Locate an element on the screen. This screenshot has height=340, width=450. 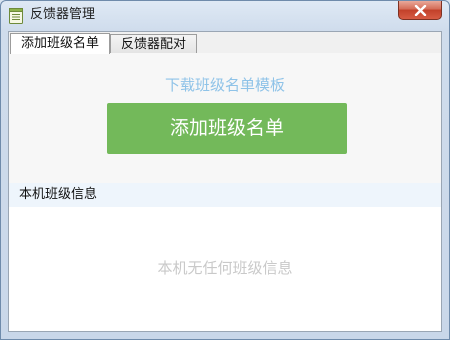
tab-strip: 添加班级名单 反馈器配对 is located at coordinates (225, 43).